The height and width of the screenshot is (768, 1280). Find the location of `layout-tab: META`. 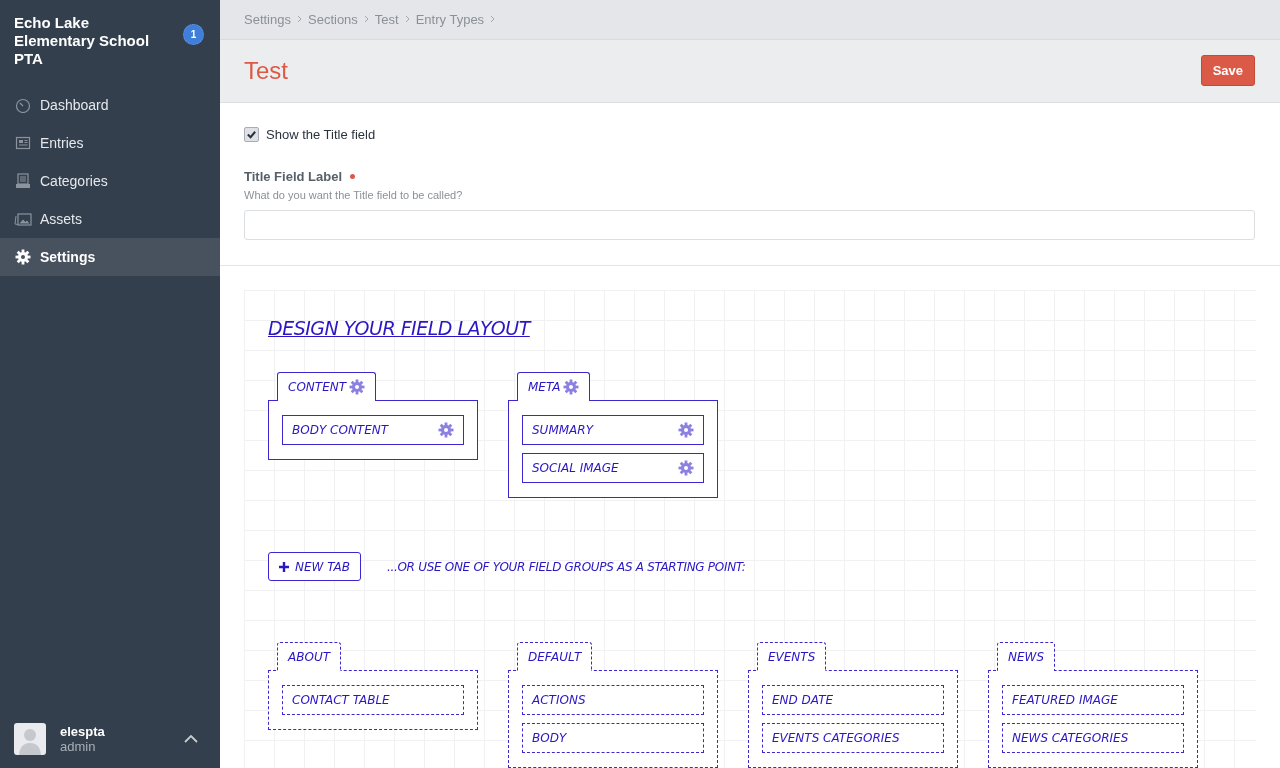

layout-tab: META is located at coordinates (554, 386).